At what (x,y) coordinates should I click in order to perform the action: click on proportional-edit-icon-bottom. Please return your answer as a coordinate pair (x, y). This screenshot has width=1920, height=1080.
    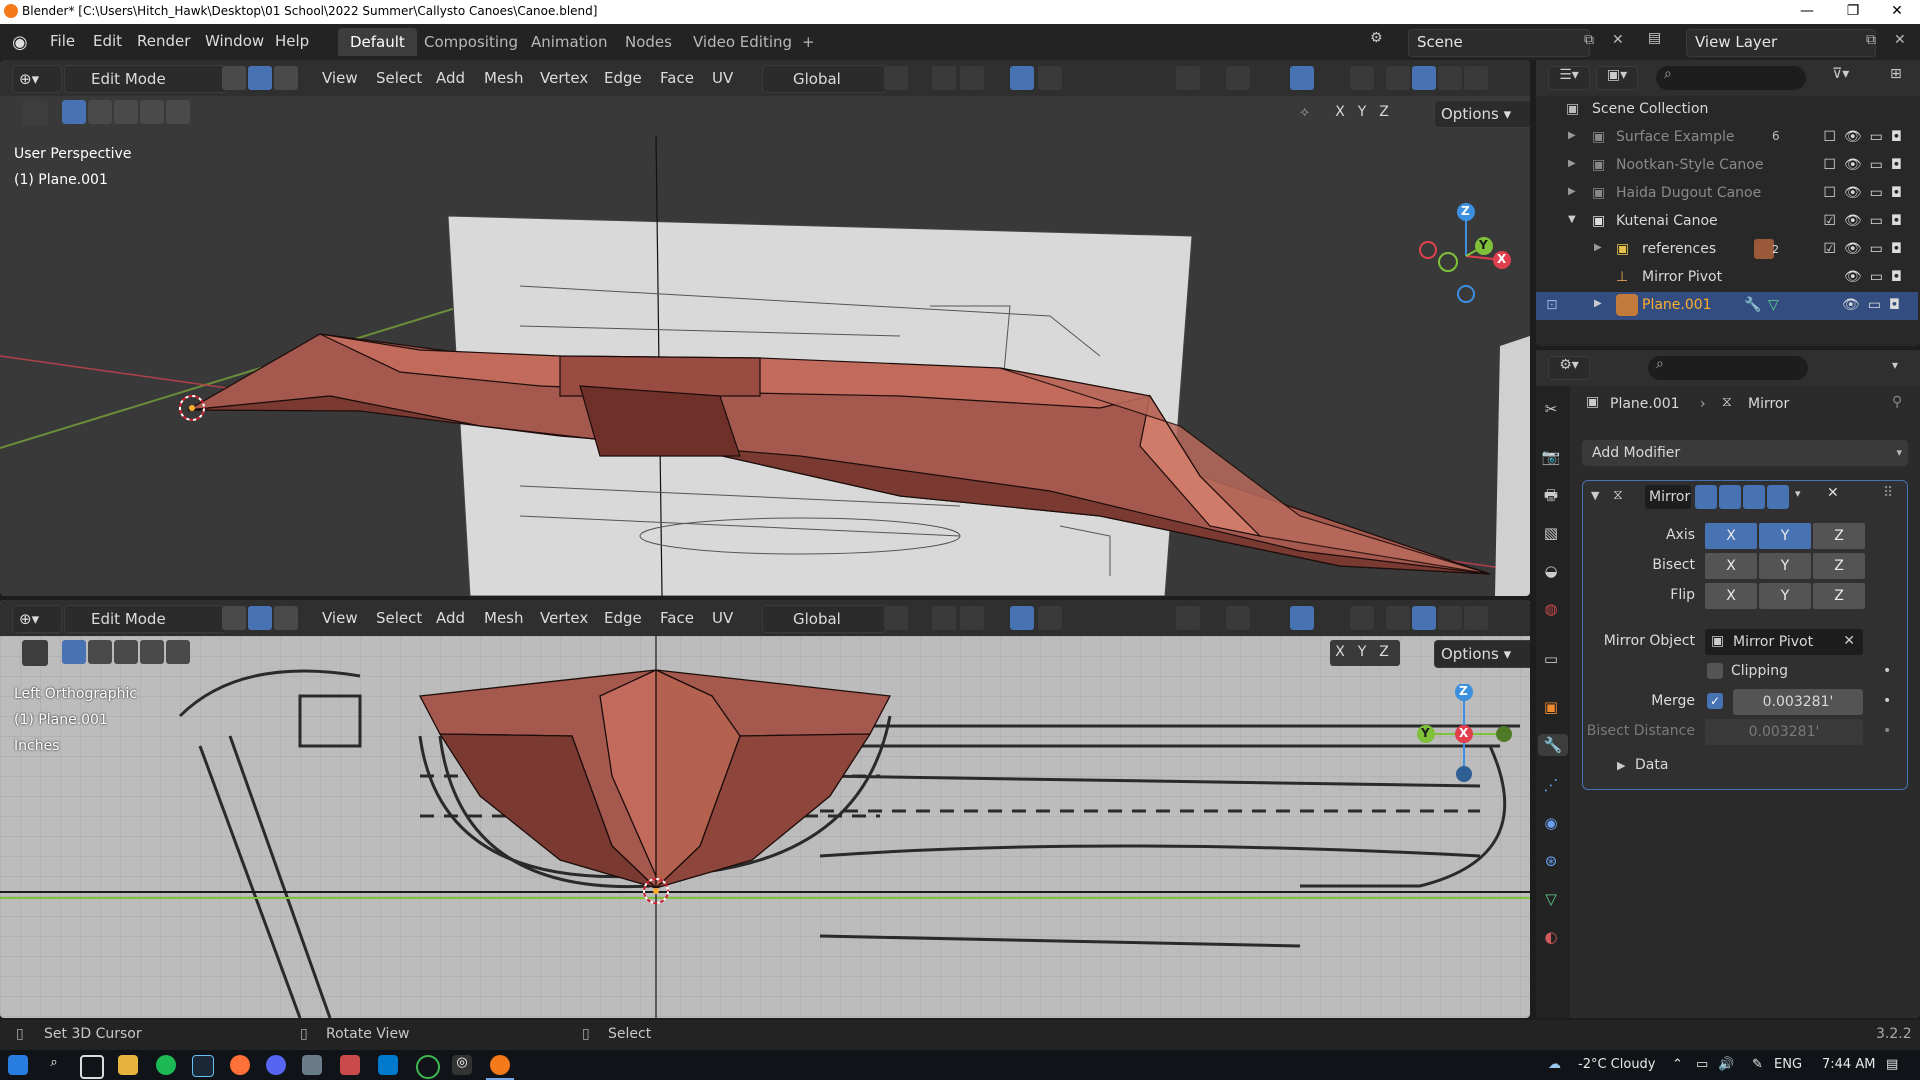
    Looking at the image, I should click on (1022, 618).